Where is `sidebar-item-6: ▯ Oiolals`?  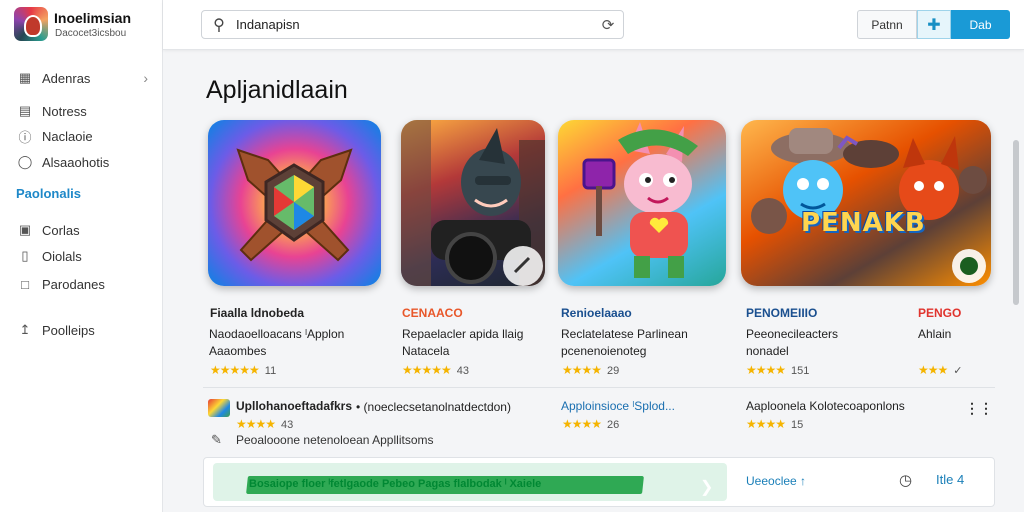
sidebar-item-6: ▯ Oiolals is located at coordinates (82, 256).